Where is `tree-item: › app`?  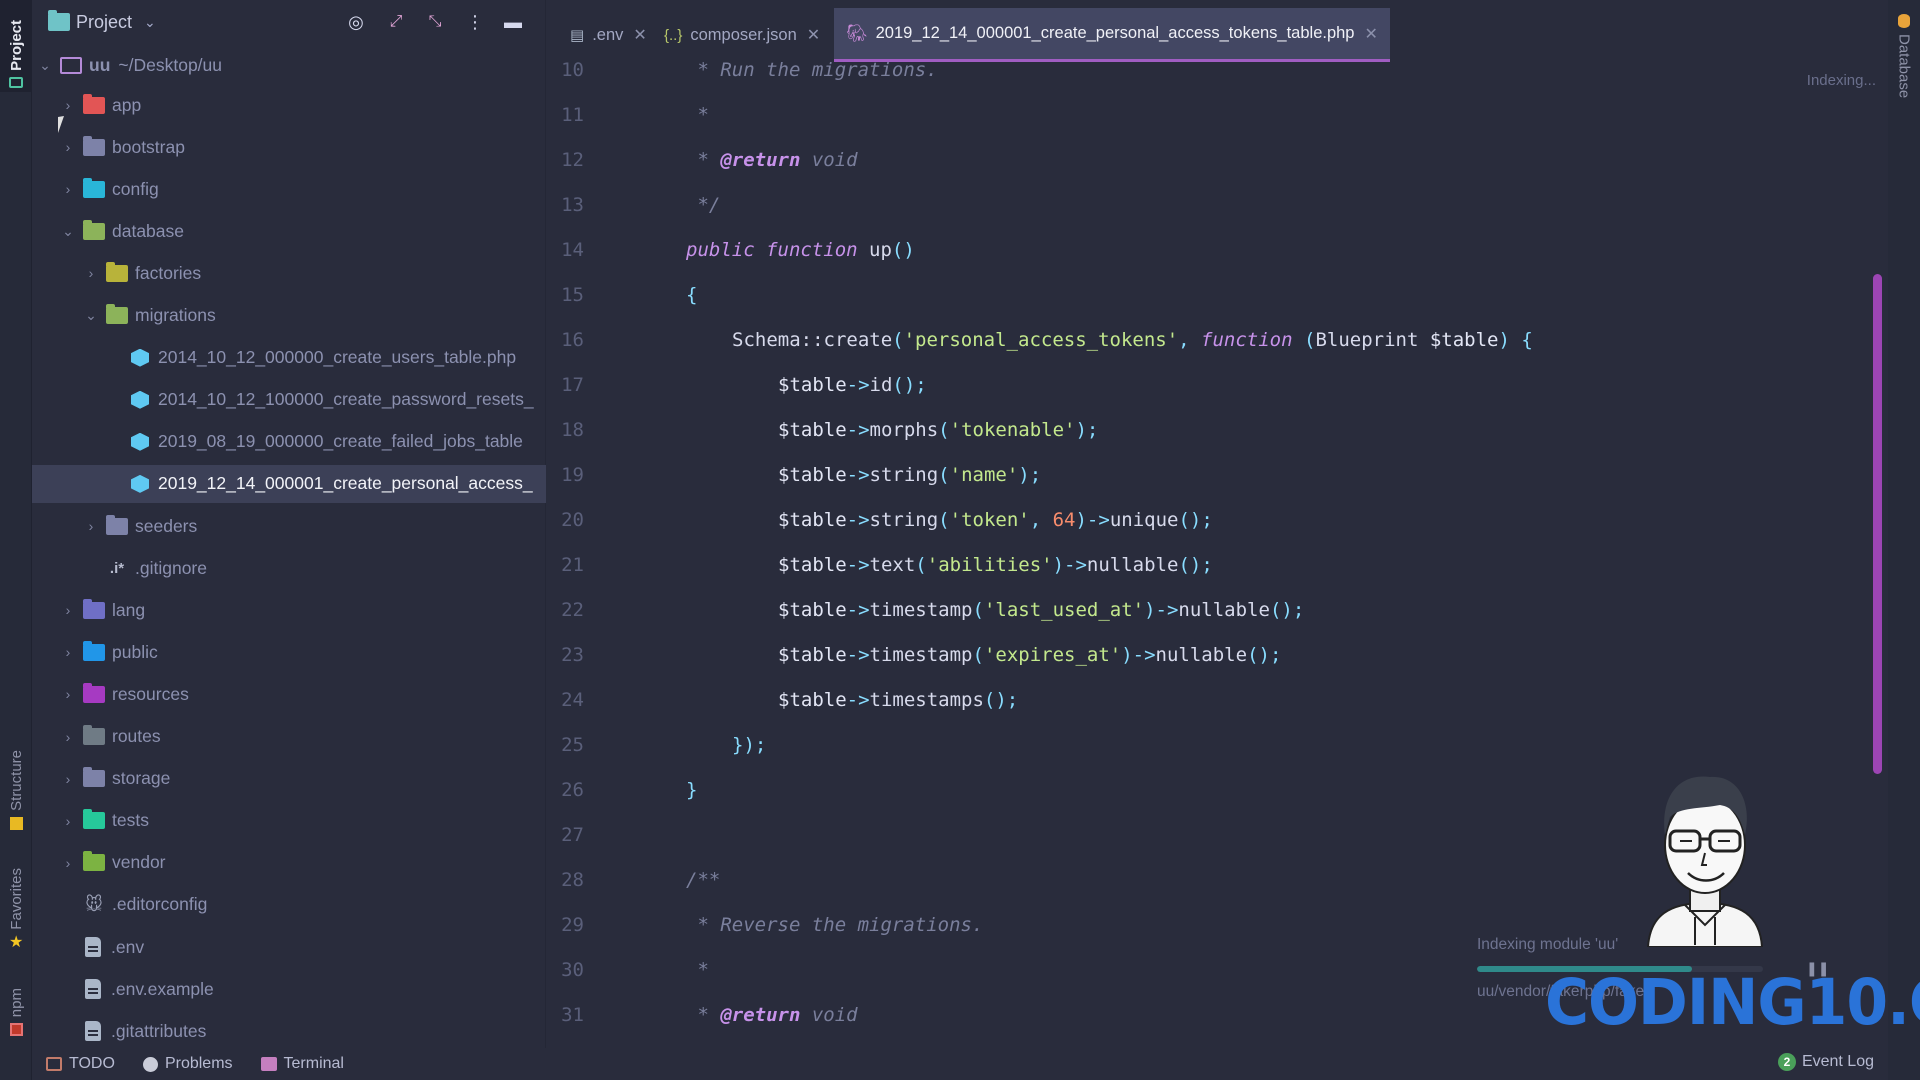
tree-item: › app is located at coordinates (289, 105).